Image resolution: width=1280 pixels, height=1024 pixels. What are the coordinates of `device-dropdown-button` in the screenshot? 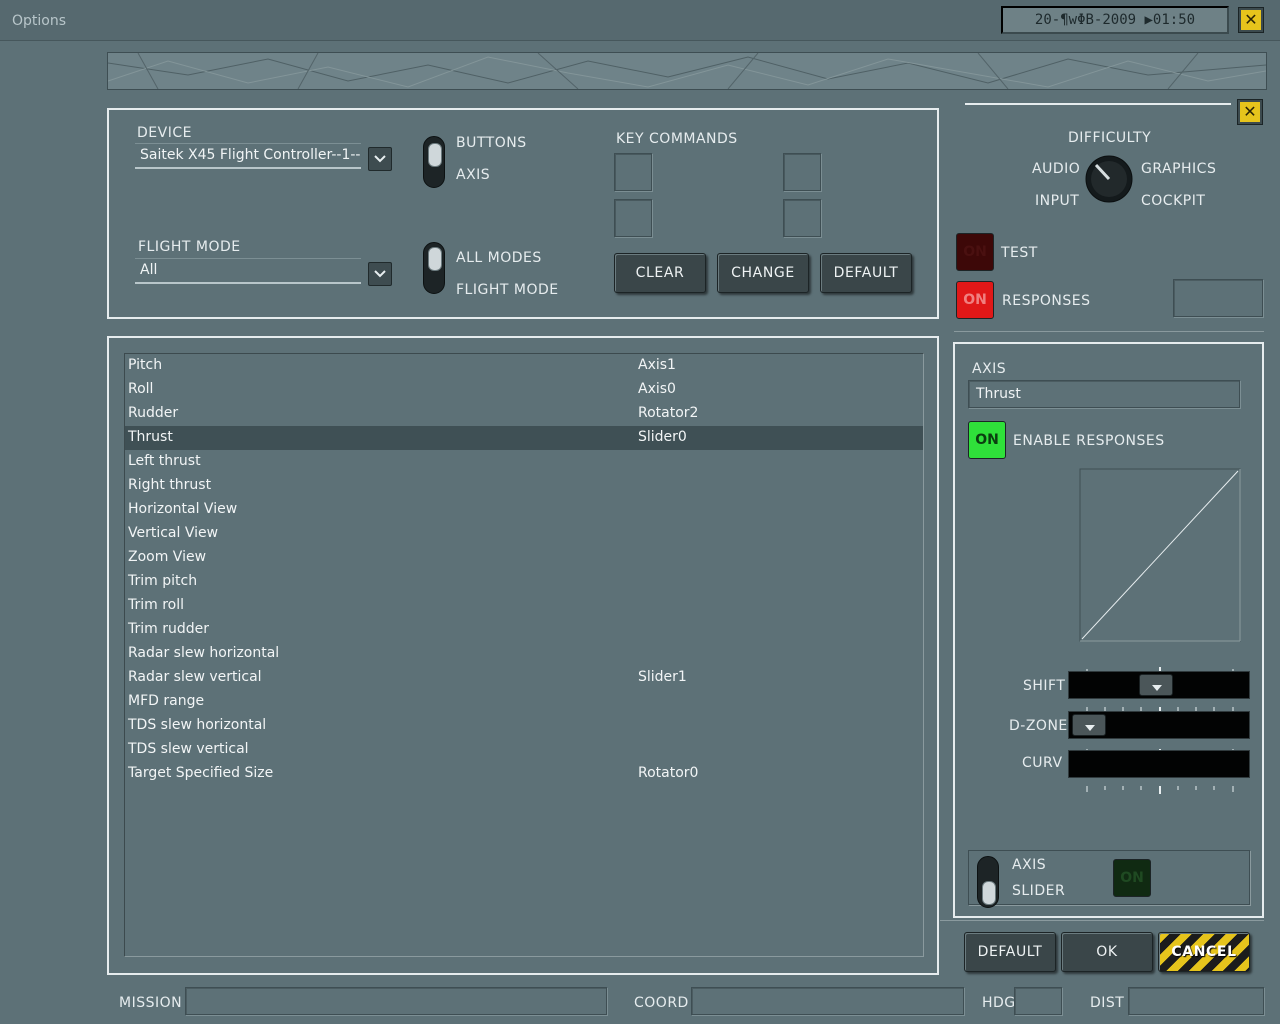 It's located at (380, 159).